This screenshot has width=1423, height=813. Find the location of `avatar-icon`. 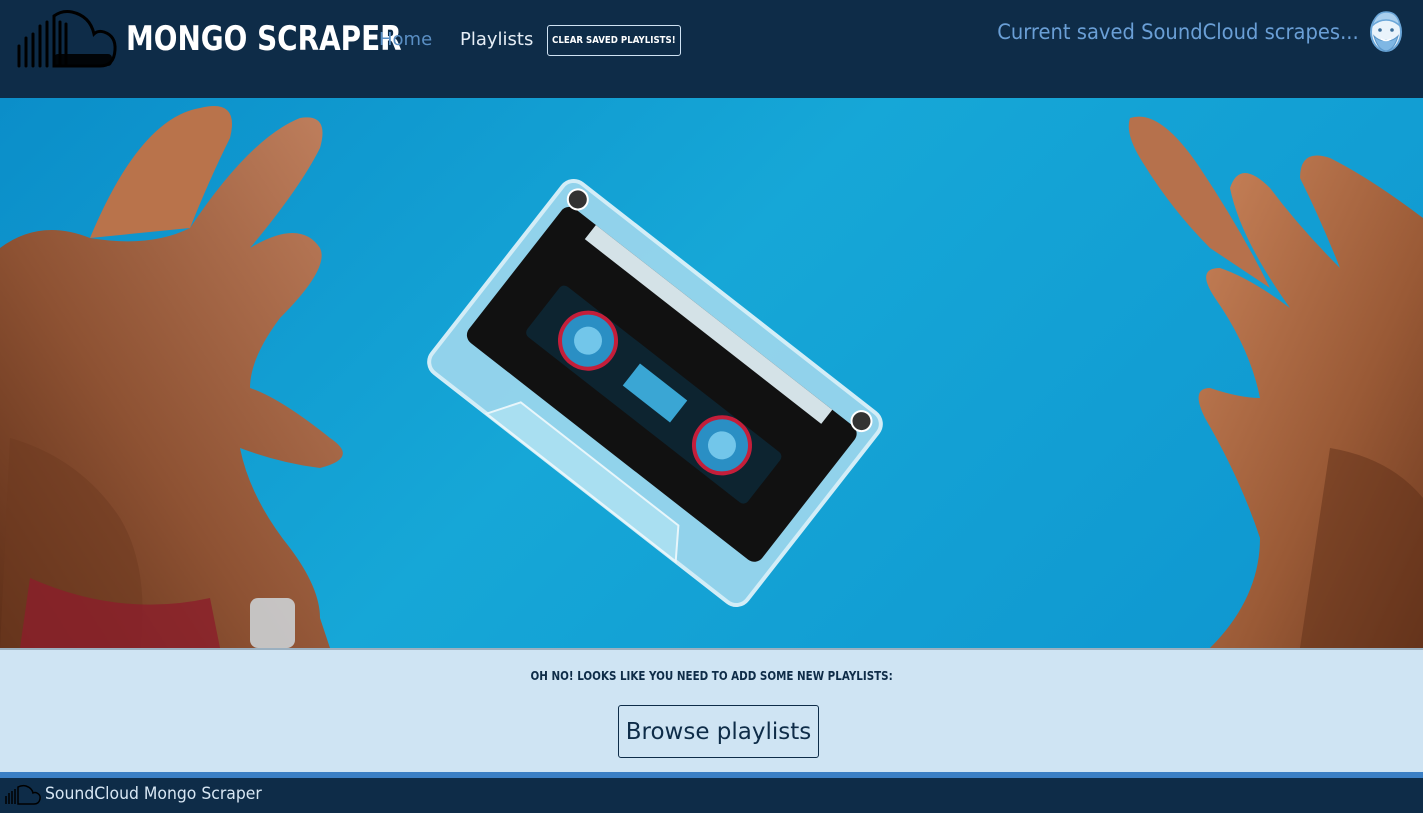

avatar-icon is located at coordinates (1386, 31).